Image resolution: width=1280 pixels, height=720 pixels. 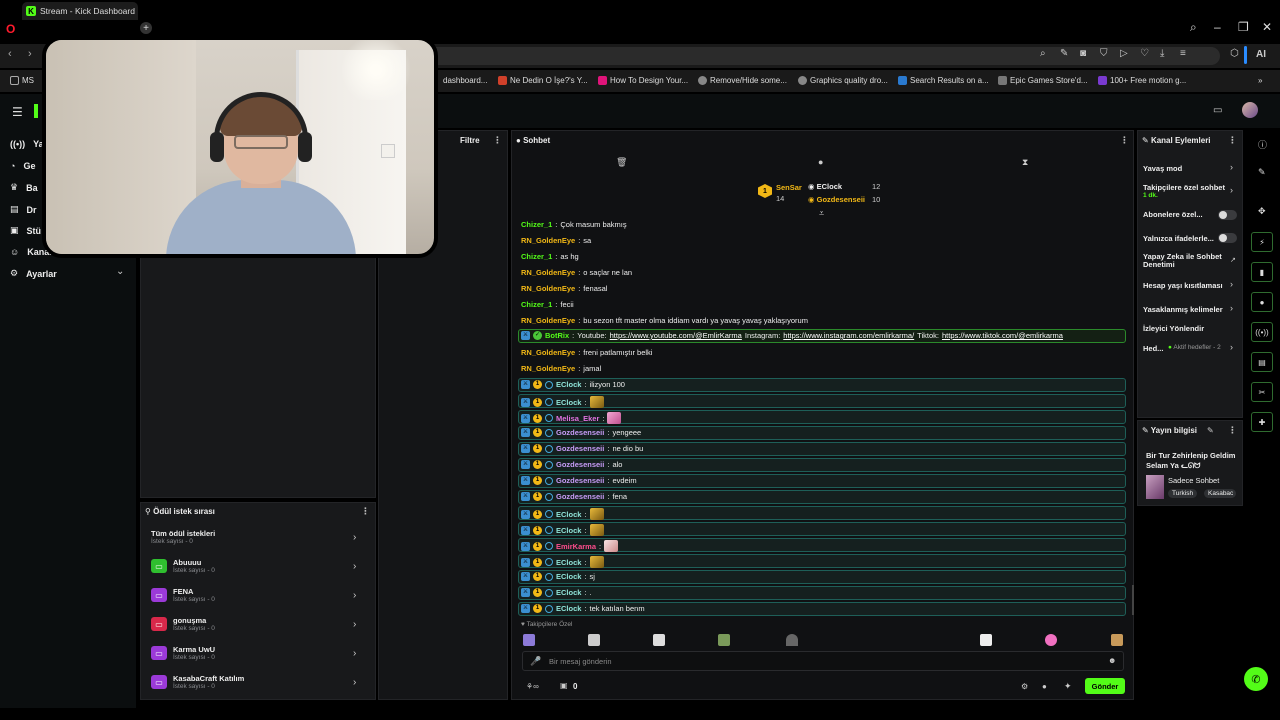 I want to click on extensions-icon: ⬡, so click(x=1234, y=53).